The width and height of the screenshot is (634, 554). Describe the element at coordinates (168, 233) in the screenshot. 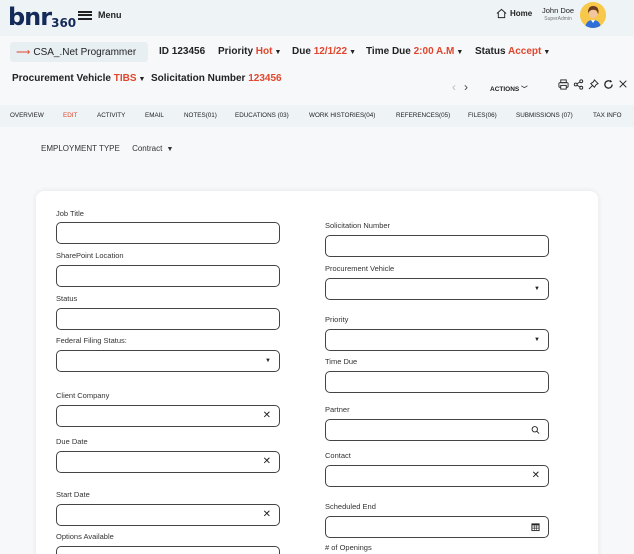

I see `job-title-input` at that location.